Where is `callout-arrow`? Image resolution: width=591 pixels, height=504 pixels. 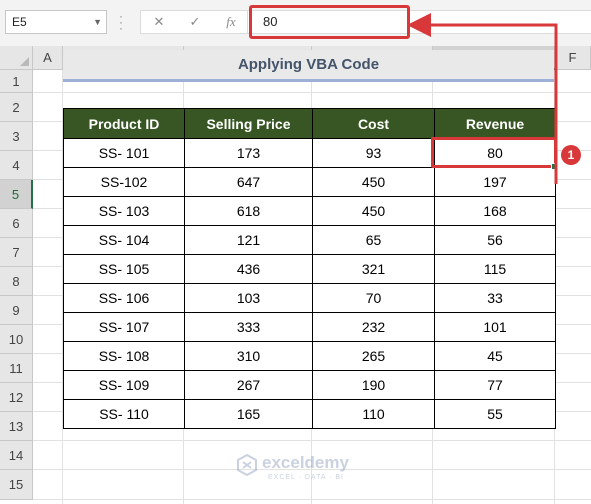
callout-arrow is located at coordinates (482, 98).